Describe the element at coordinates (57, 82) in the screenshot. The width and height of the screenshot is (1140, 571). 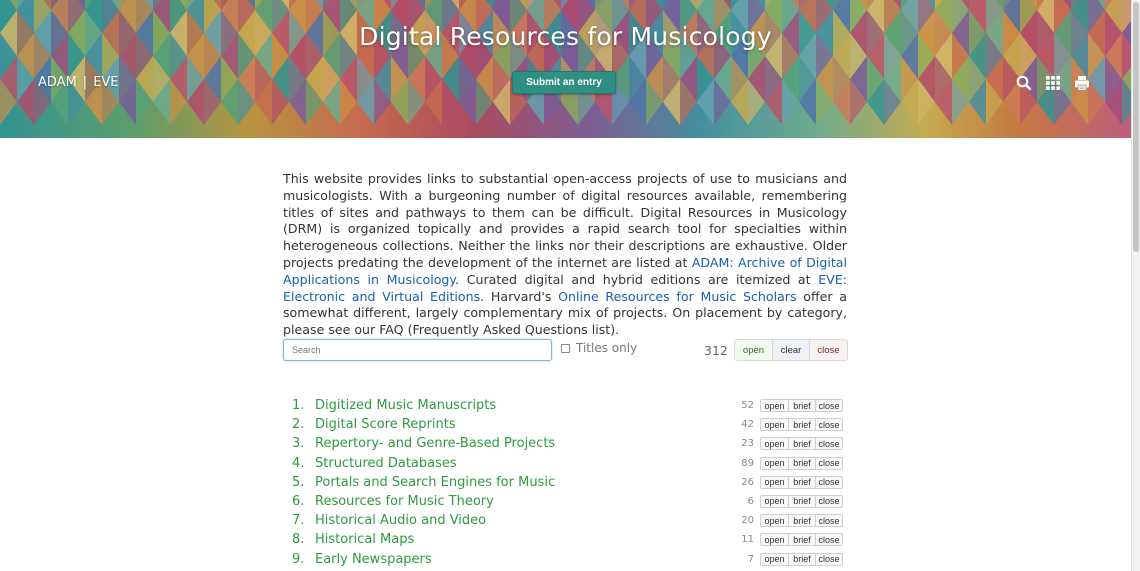
I see `nav-link-adam: ADAM` at that location.